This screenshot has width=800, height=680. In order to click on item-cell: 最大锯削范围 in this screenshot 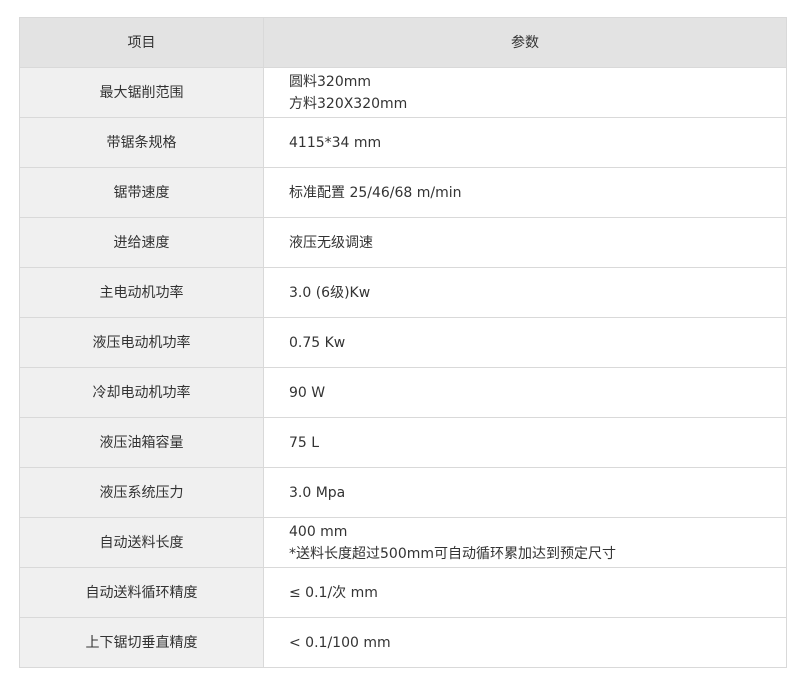, I will do `click(141, 92)`.